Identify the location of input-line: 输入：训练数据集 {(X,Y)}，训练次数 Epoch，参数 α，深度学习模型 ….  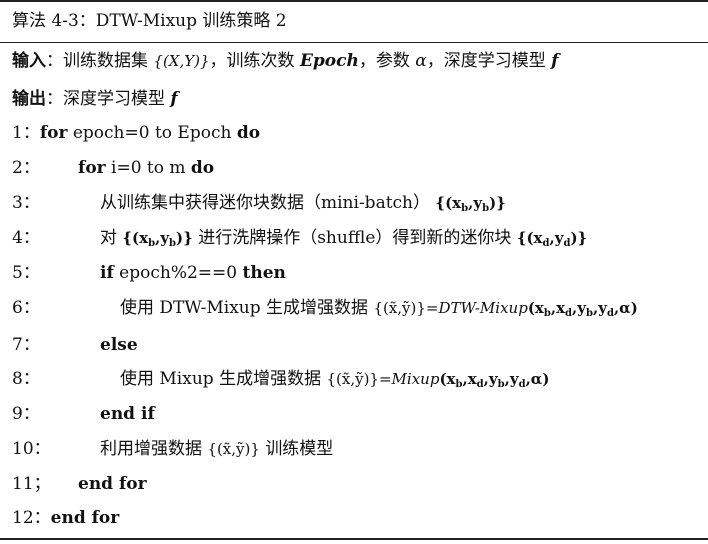
(285, 61).